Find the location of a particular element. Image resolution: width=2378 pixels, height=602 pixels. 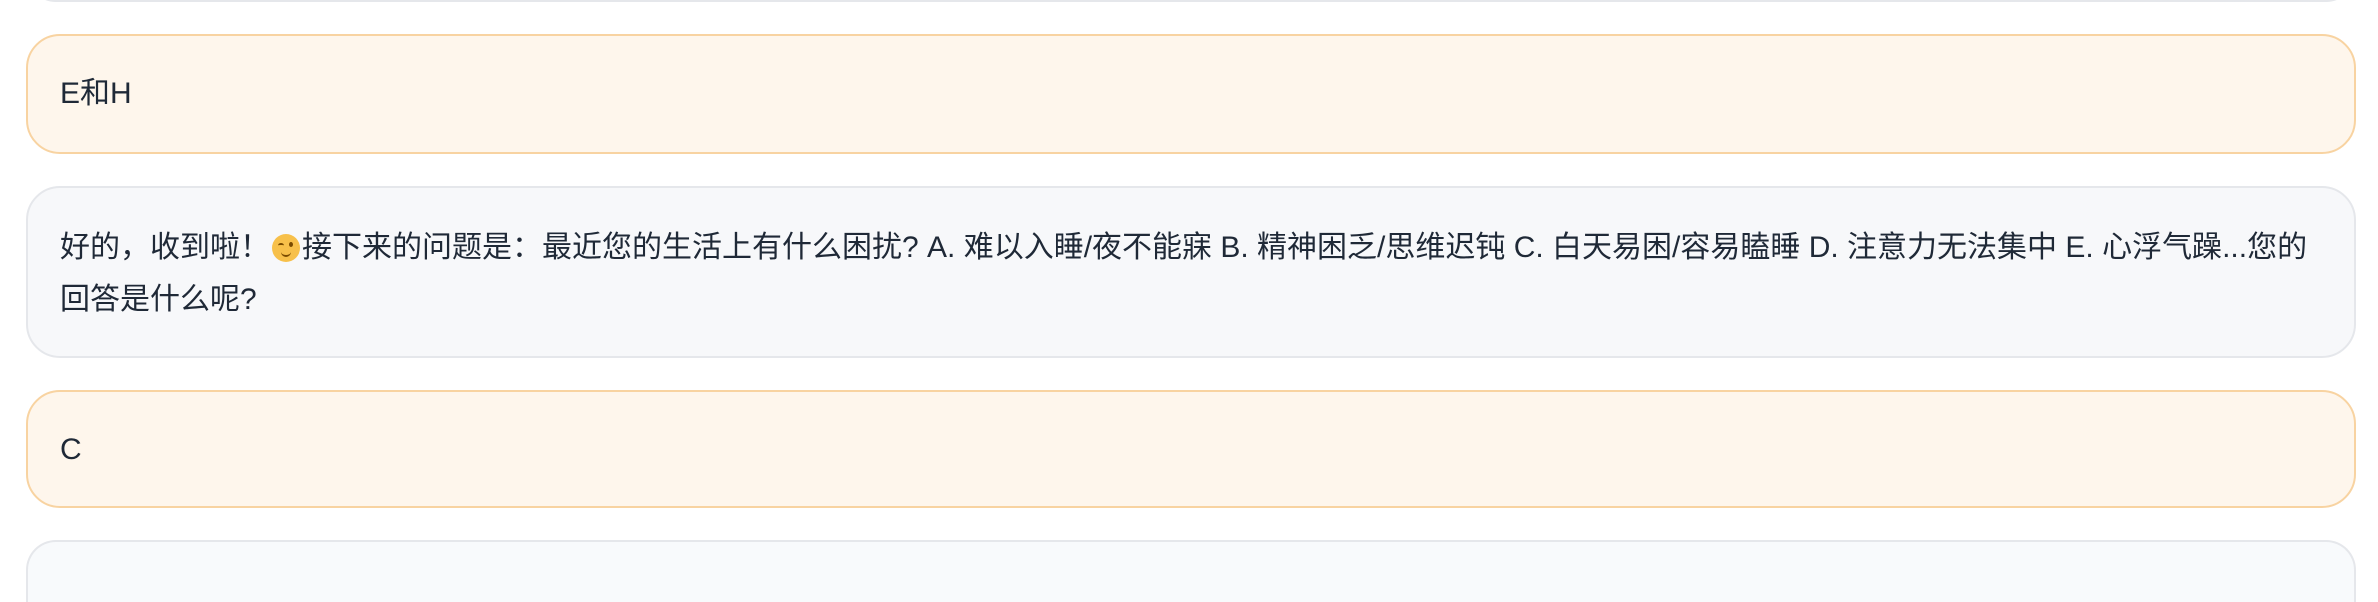

next-message-bubble-edge is located at coordinates (1191, 571).